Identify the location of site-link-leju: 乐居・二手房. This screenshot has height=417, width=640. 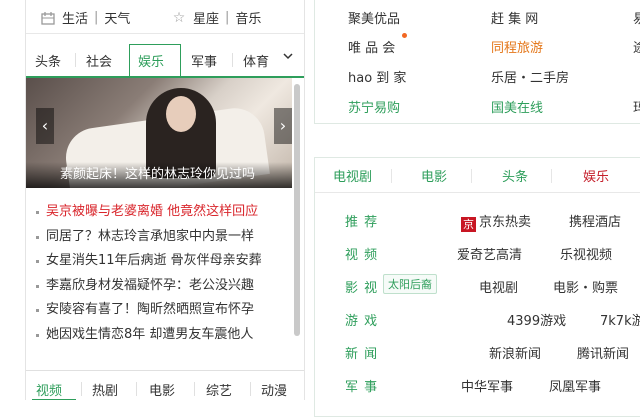
(530, 76).